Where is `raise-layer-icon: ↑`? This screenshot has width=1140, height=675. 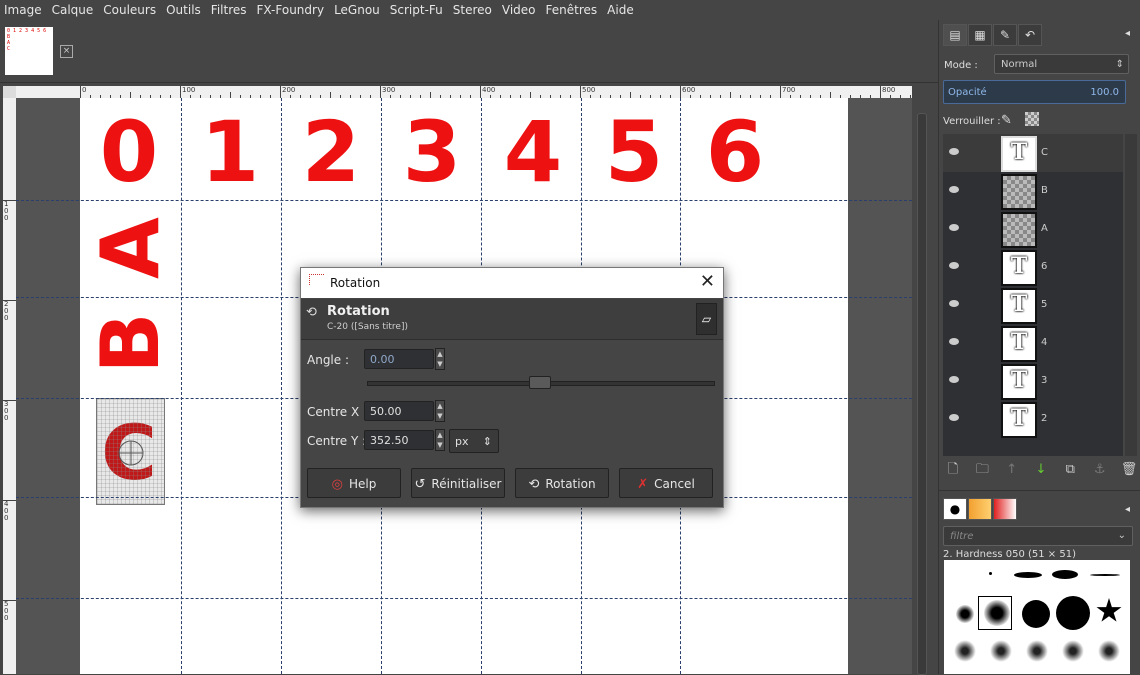
raise-layer-icon: ↑ is located at coordinates (1012, 470).